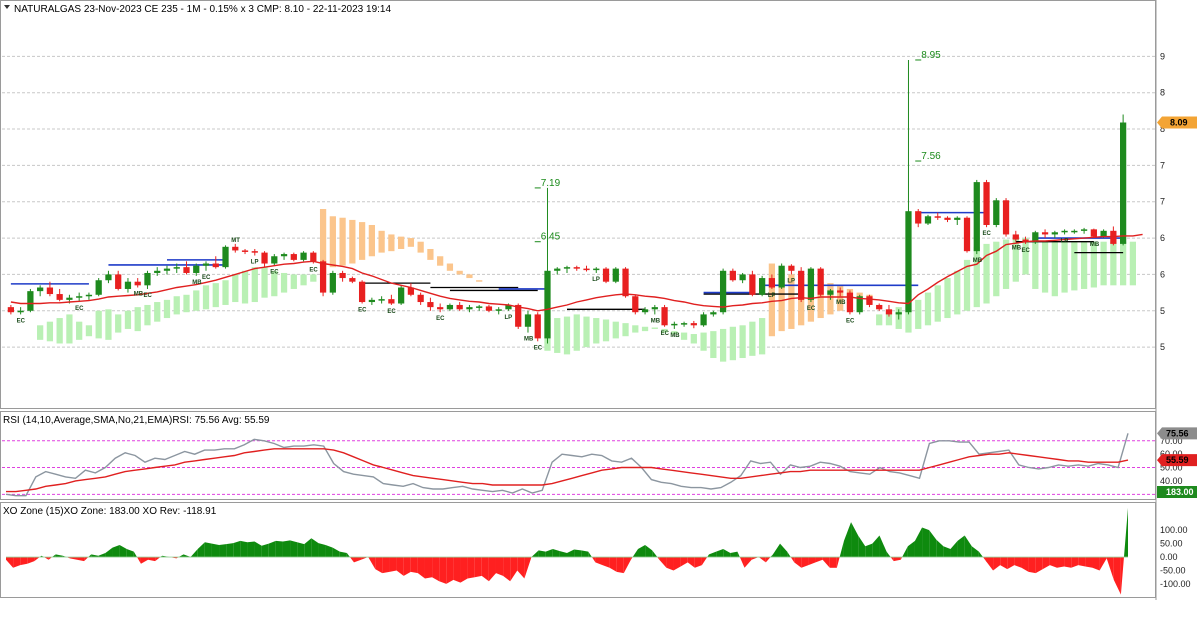  I want to click on xo-tick-label: -100.00, so click(1175, 584).